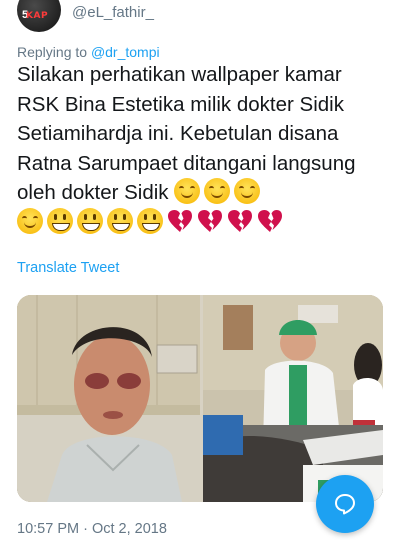 The height and width of the screenshot is (540, 400). Describe the element at coordinates (92, 529) in the screenshot. I see `tweet-timestamp: 10:57 PM · Oct 2, 2018` at that location.